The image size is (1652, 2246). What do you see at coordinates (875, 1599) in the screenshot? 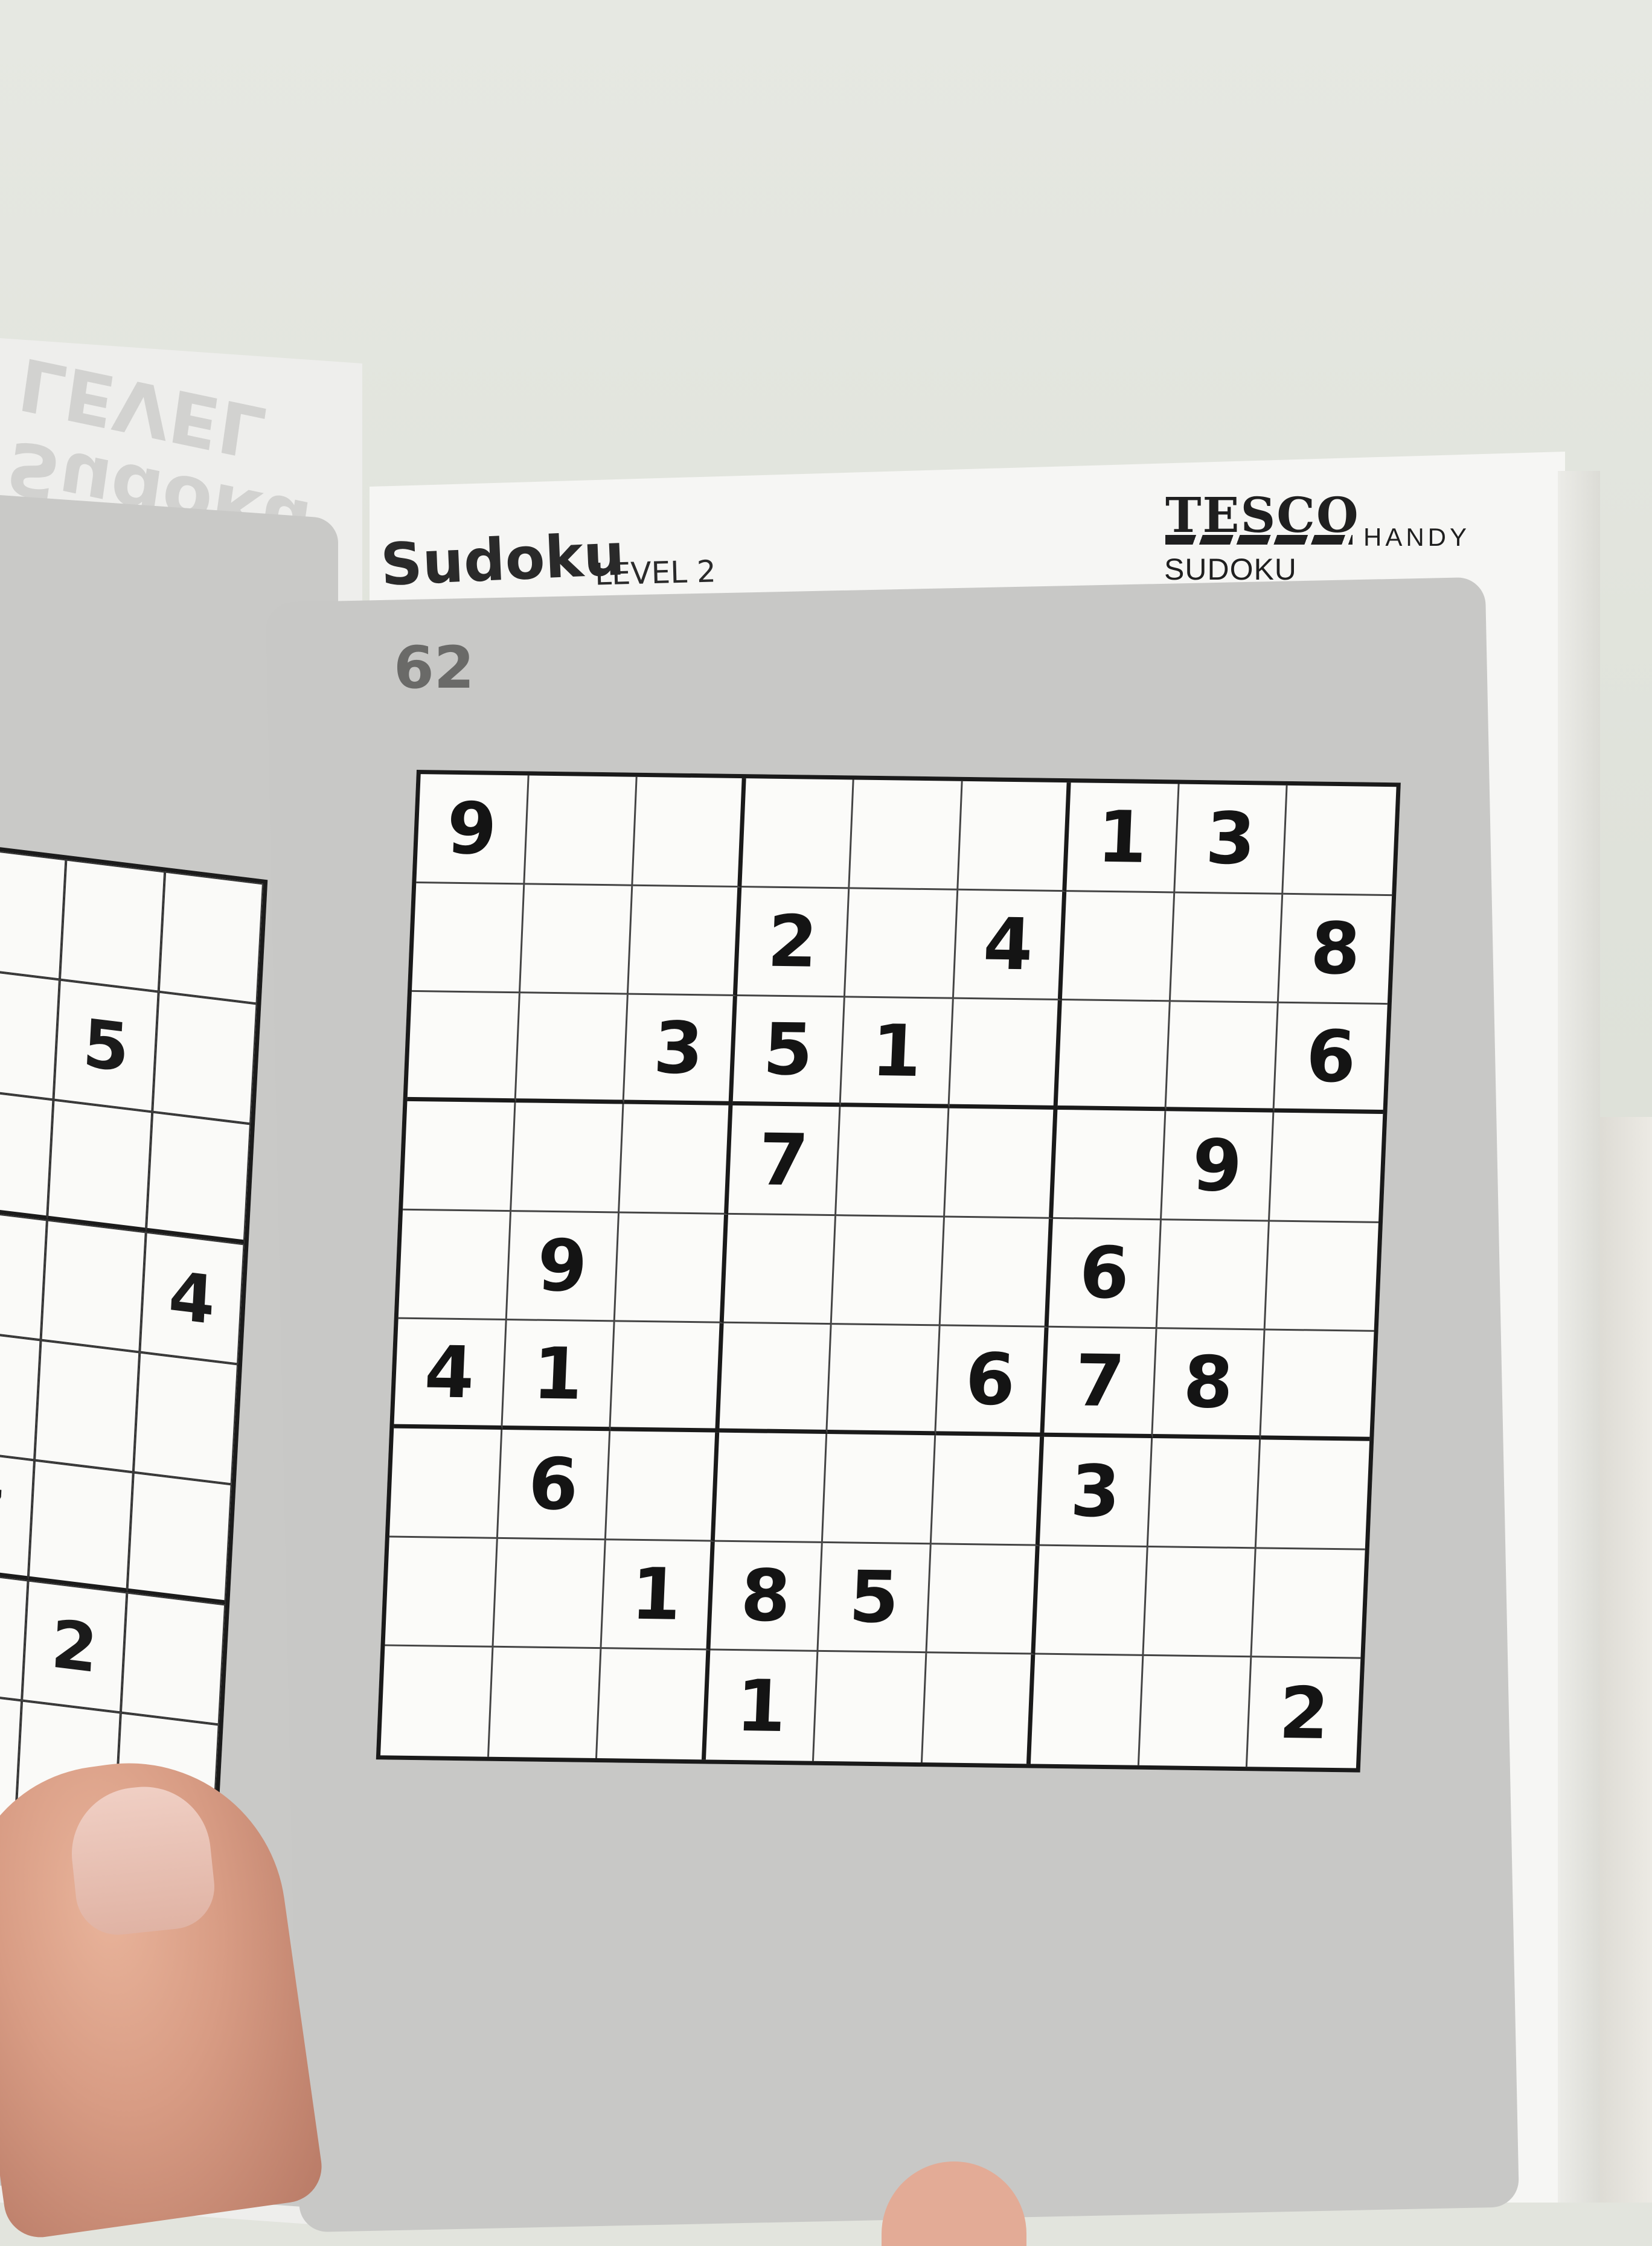
I see `sudoku-cell-r8-c5: 5` at bounding box center [875, 1599].